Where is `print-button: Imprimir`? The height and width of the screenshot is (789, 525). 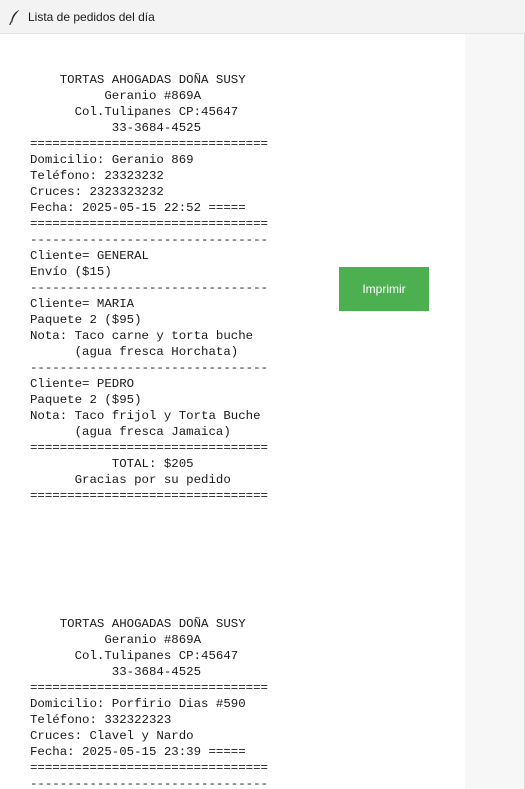 print-button: Imprimir is located at coordinates (384, 289).